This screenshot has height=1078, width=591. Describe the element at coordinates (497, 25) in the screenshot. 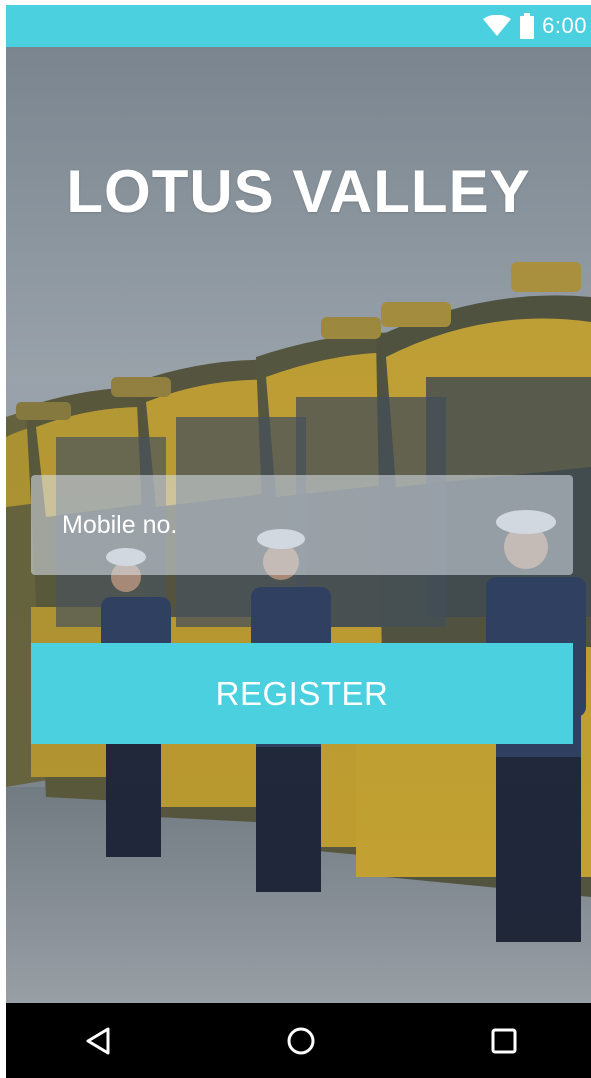

I see `wifi-icon` at that location.